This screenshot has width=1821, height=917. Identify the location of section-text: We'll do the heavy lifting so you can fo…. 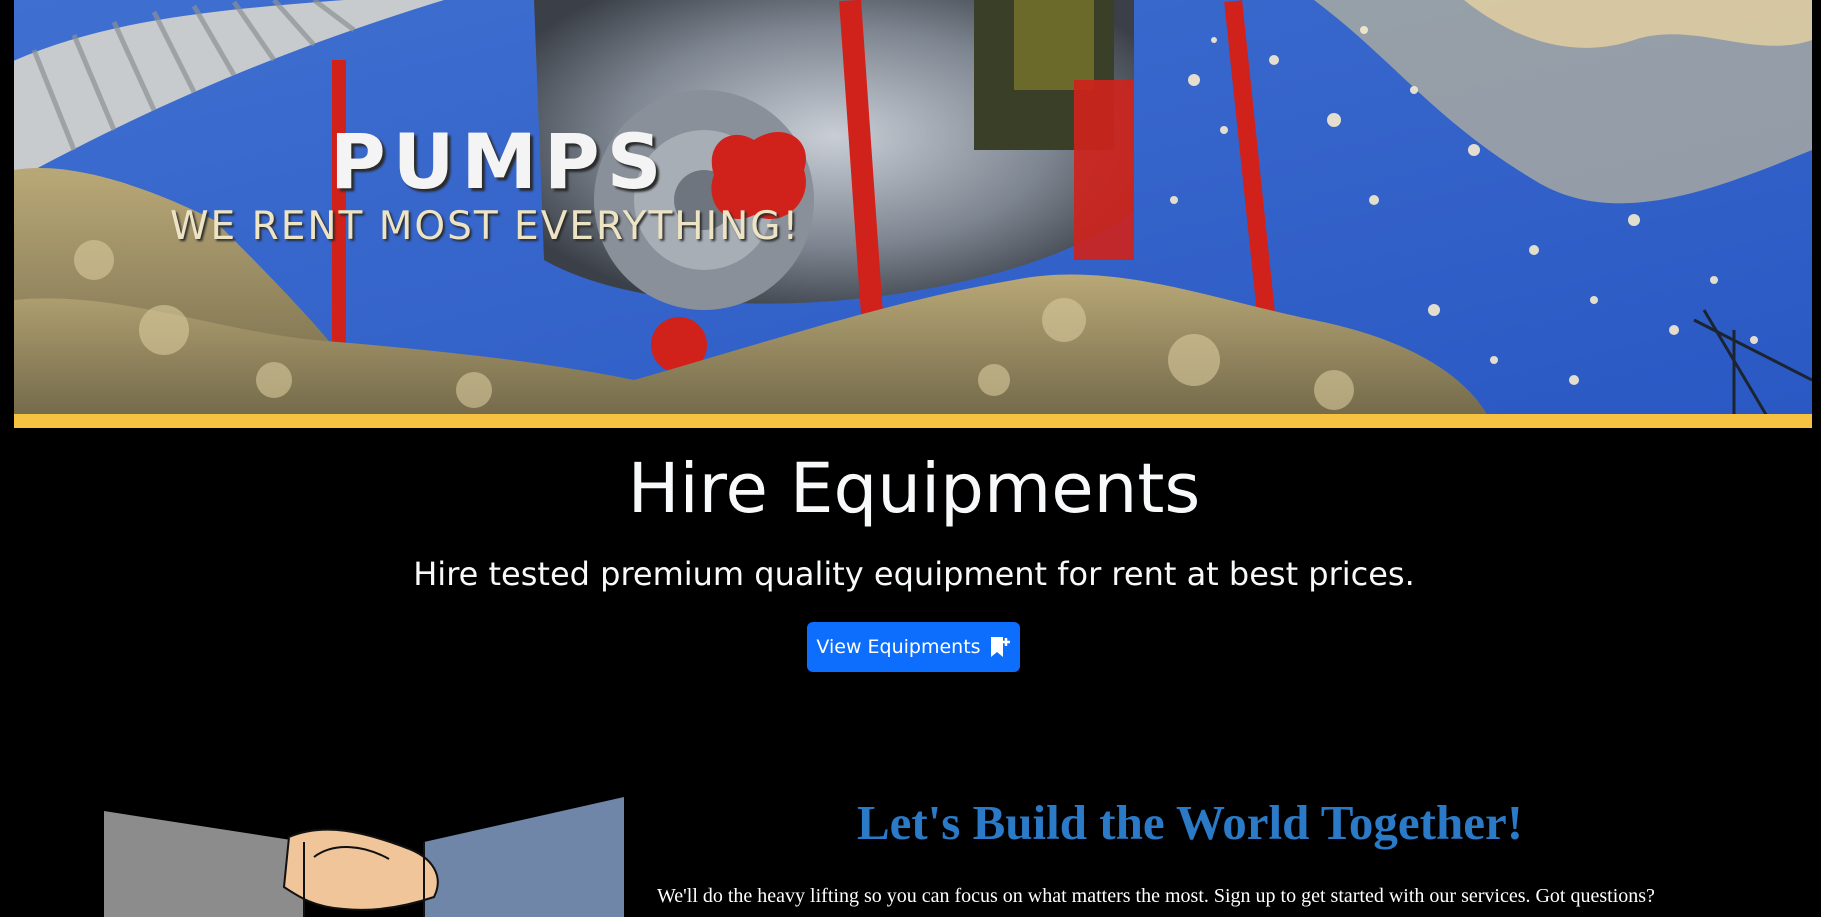
(1156, 896).